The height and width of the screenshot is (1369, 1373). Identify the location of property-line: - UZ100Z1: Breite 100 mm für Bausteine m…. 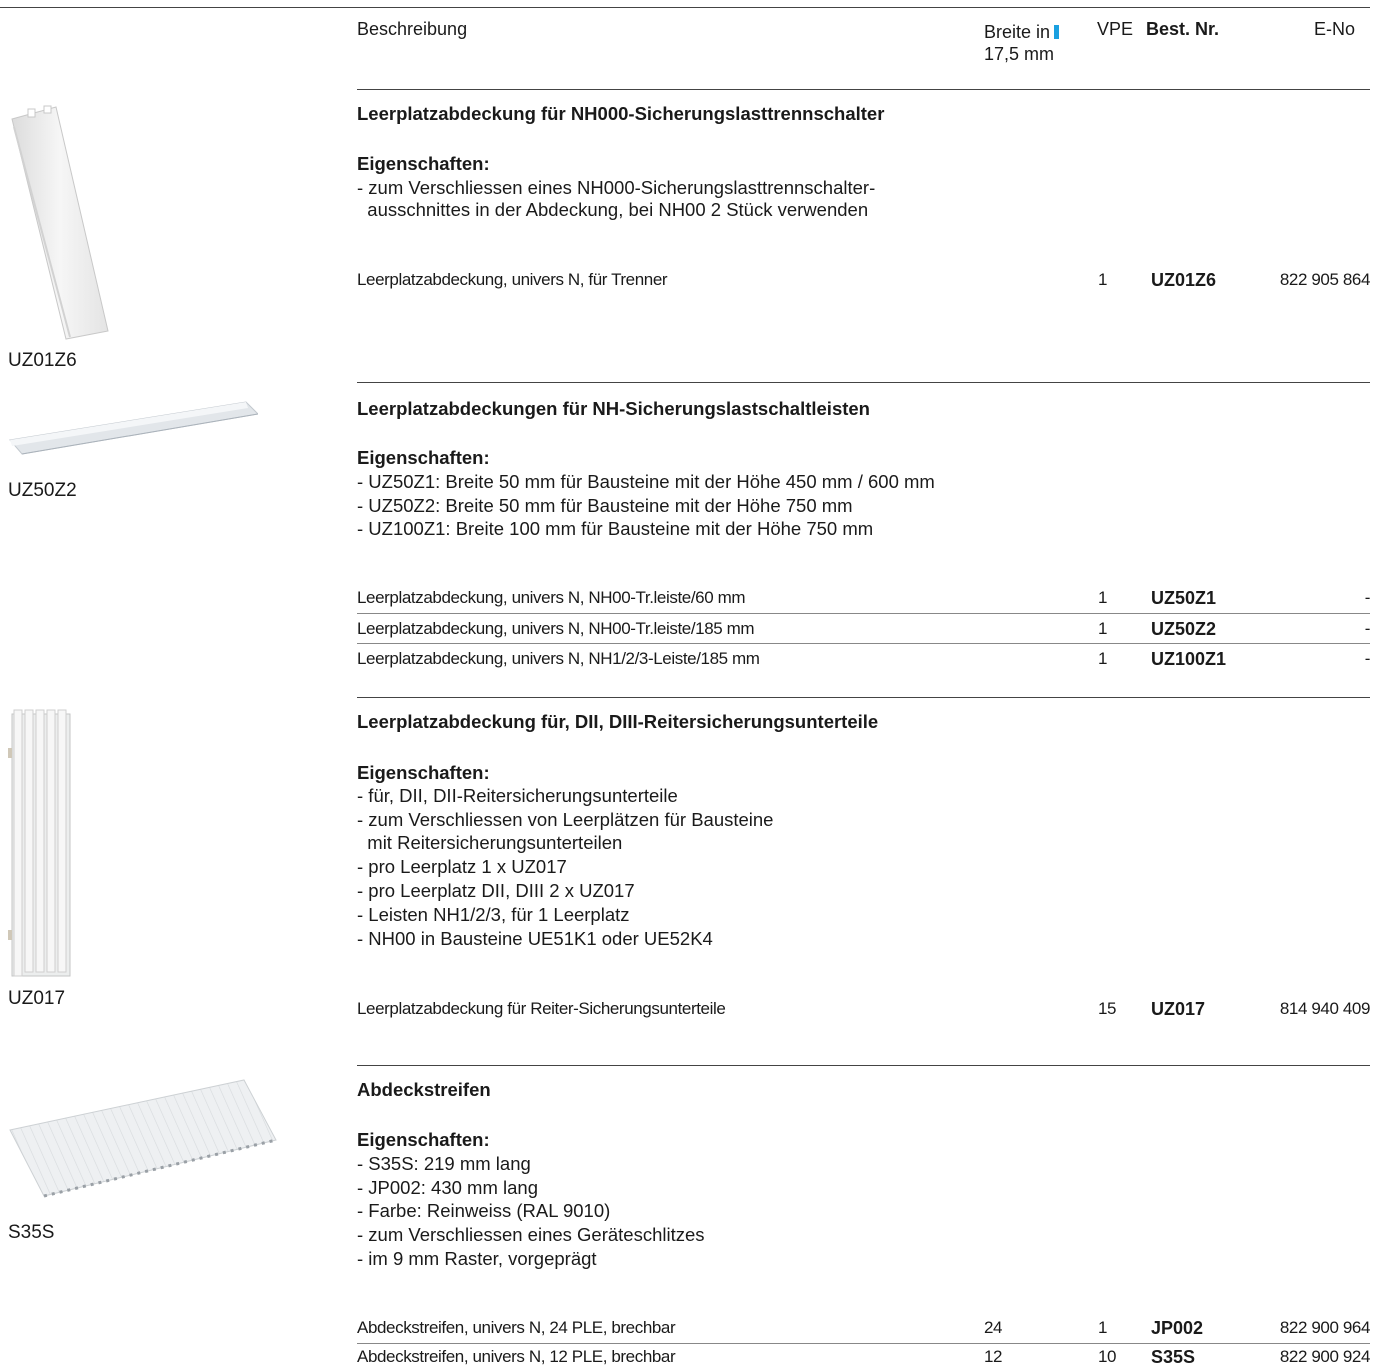
(615, 528).